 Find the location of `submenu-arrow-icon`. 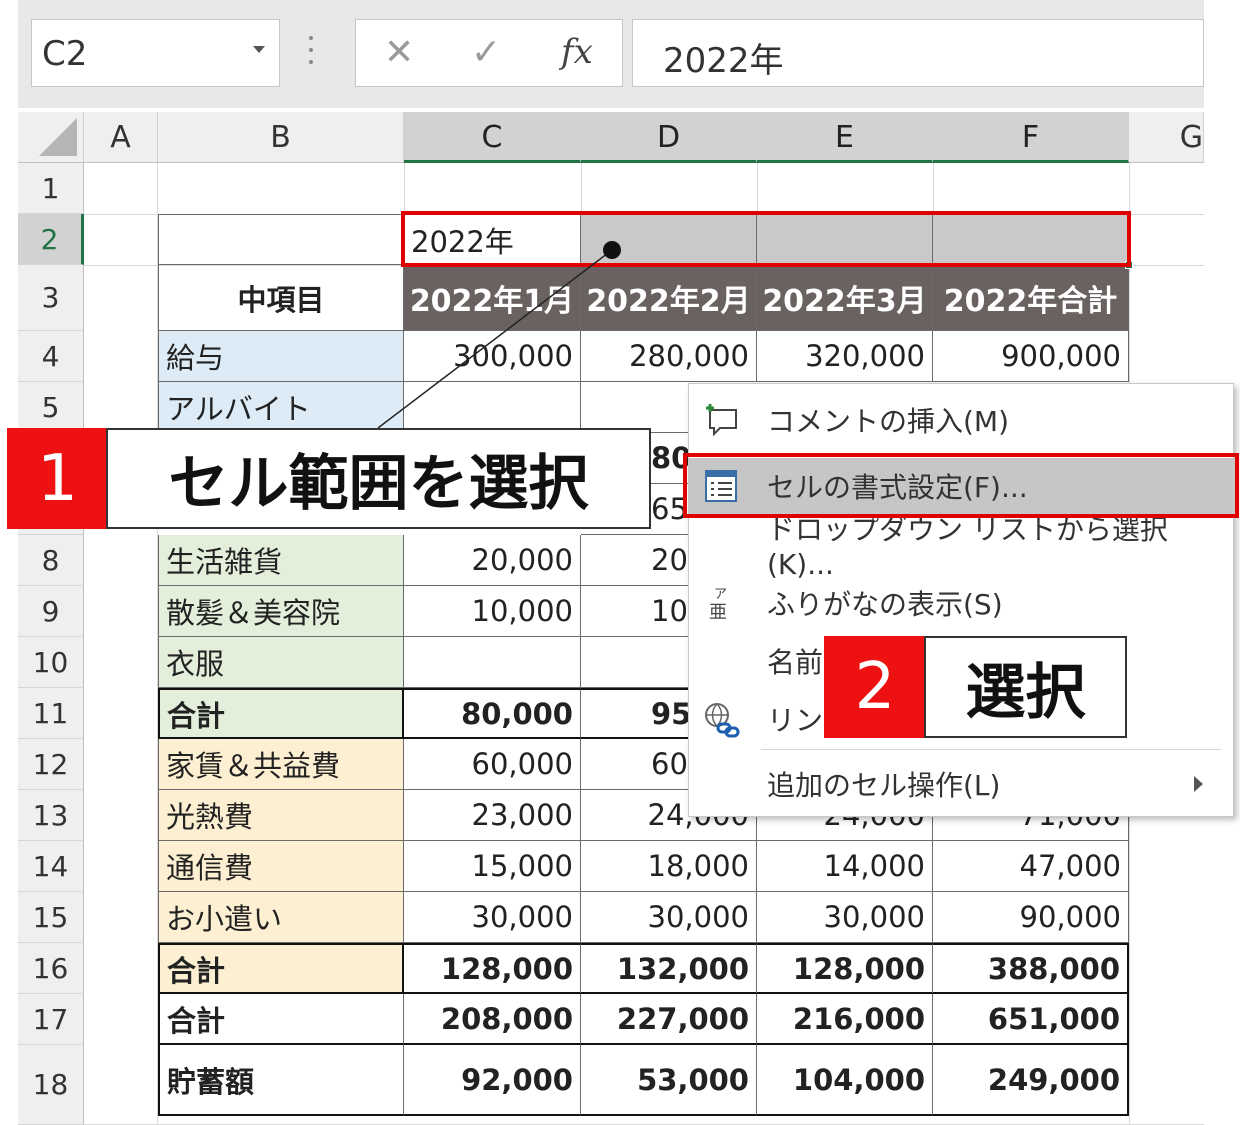

submenu-arrow-icon is located at coordinates (1198, 784).